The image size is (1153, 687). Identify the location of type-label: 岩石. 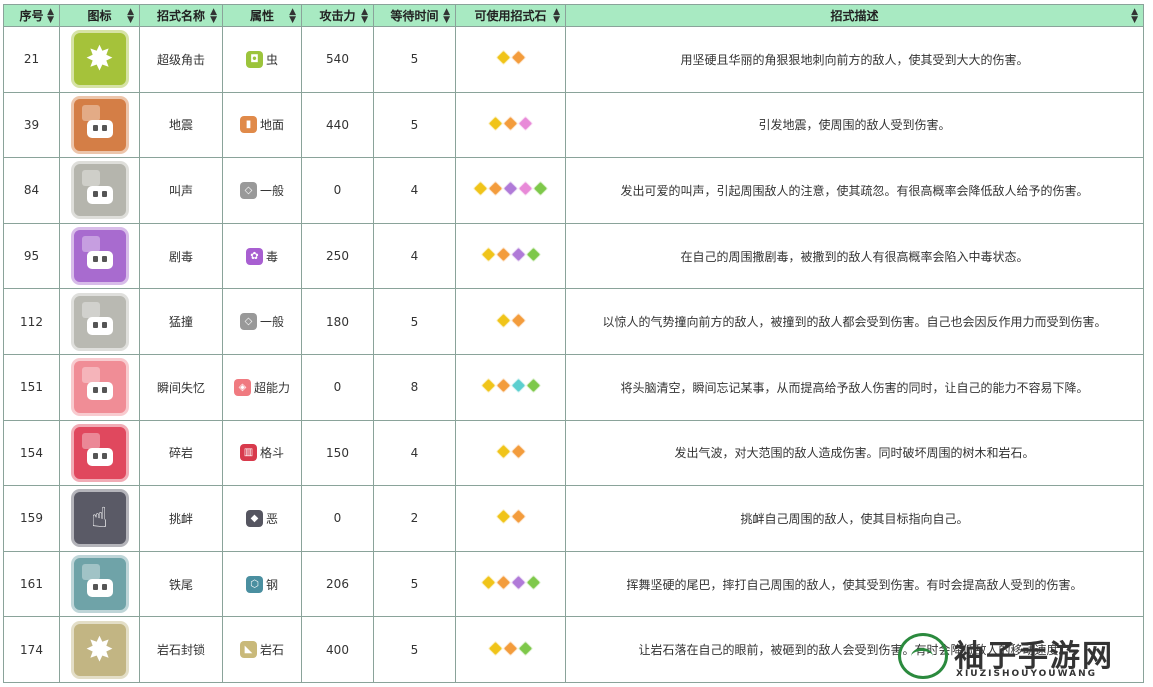
(271, 650).